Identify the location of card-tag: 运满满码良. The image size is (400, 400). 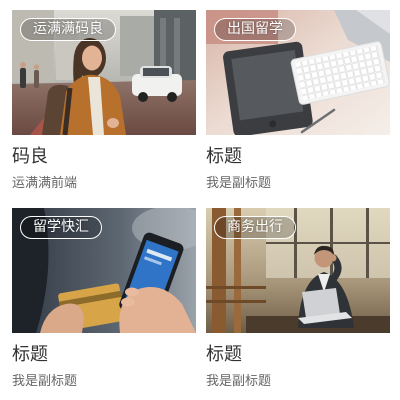
(68, 29).